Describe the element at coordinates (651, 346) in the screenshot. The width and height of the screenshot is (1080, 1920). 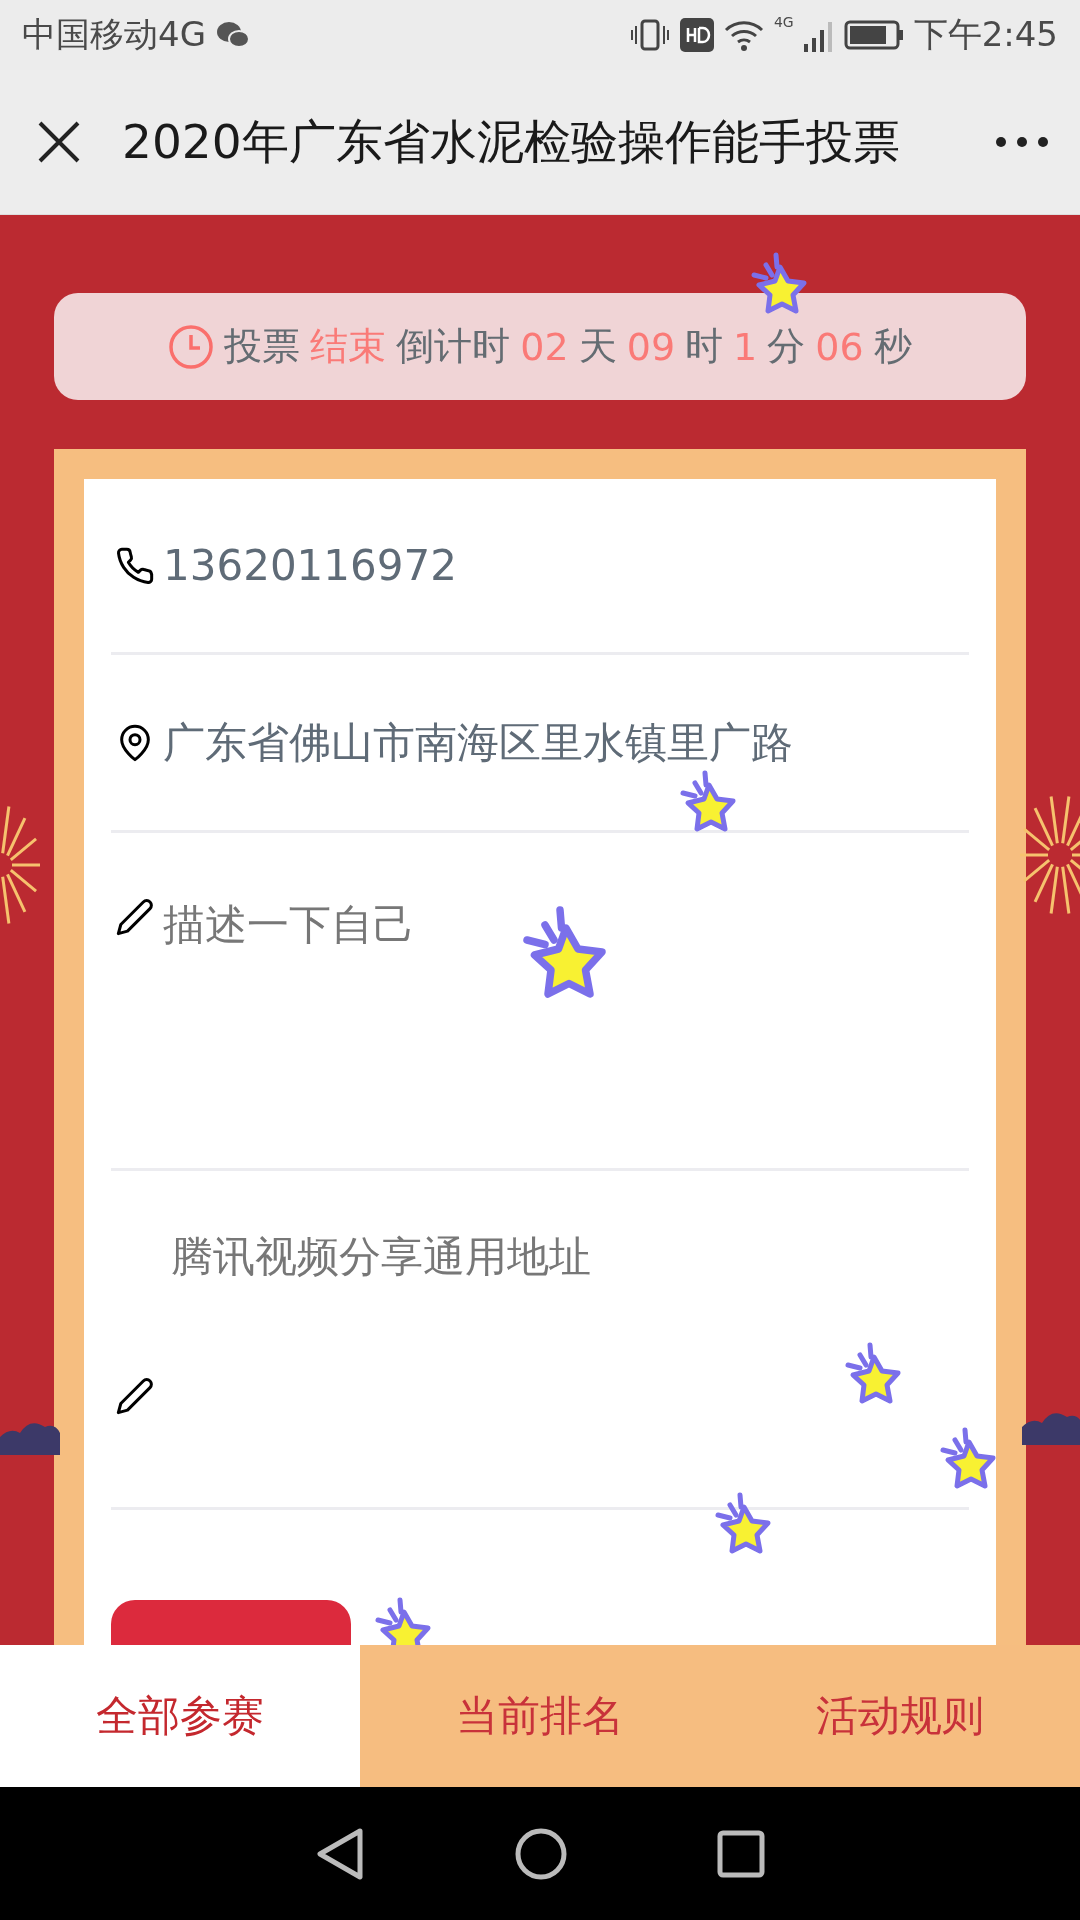
I see `countdown-value: 09` at that location.